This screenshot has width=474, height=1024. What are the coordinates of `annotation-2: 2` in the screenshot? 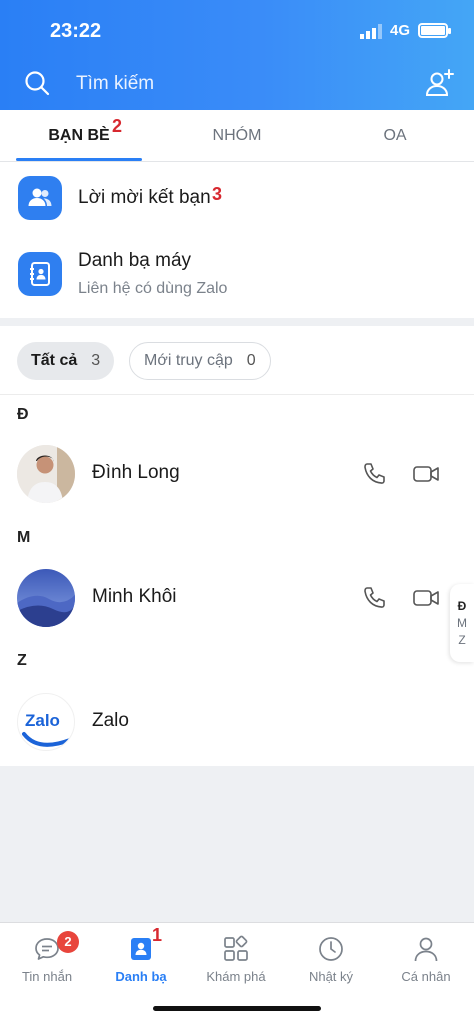 It's located at (117, 126).